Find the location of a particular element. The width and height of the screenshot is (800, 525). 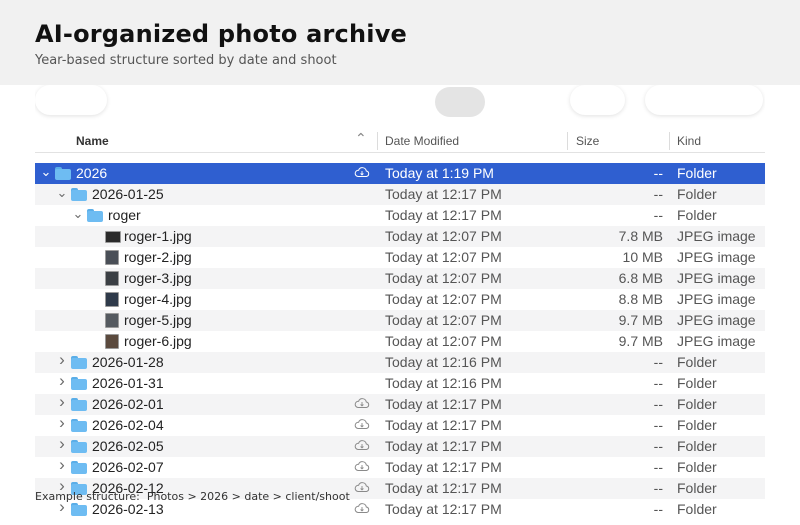

folder-row: › 2026-02-05 Today at 12:17 PM -- Folder is located at coordinates (400, 445).